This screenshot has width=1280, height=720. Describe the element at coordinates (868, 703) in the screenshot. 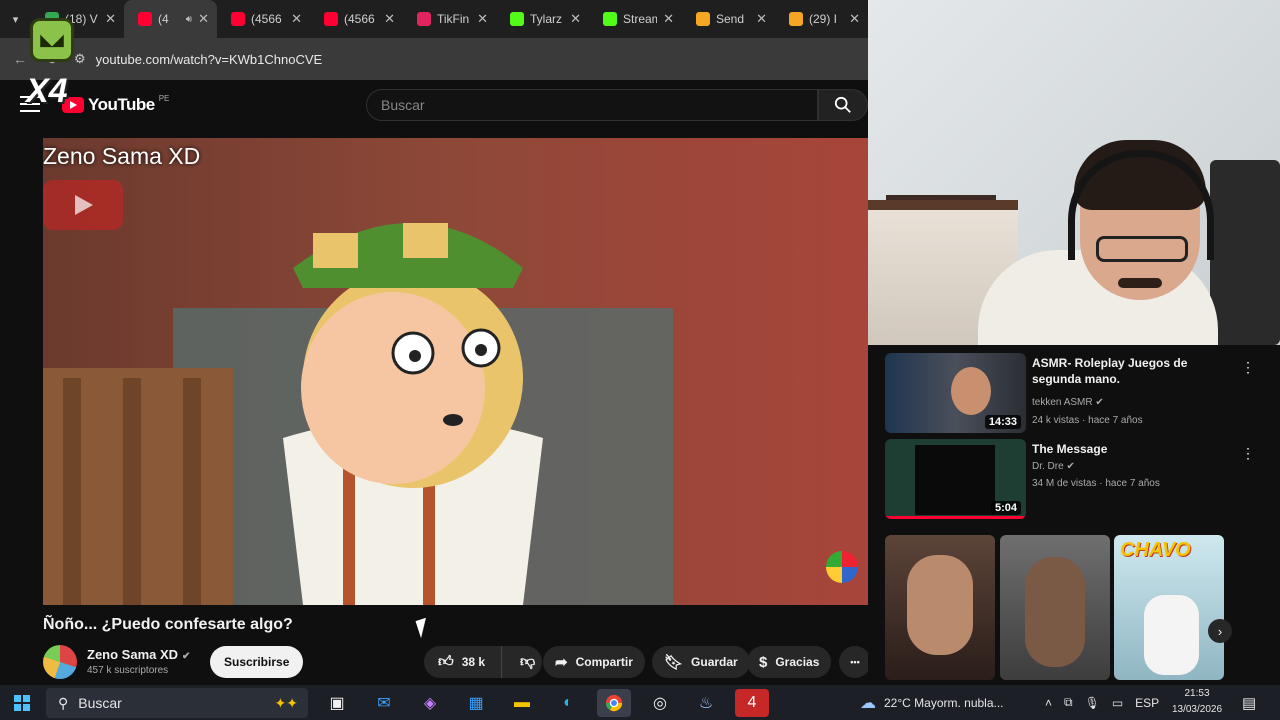

I see `weather-cloud-icon: ☁` at that location.